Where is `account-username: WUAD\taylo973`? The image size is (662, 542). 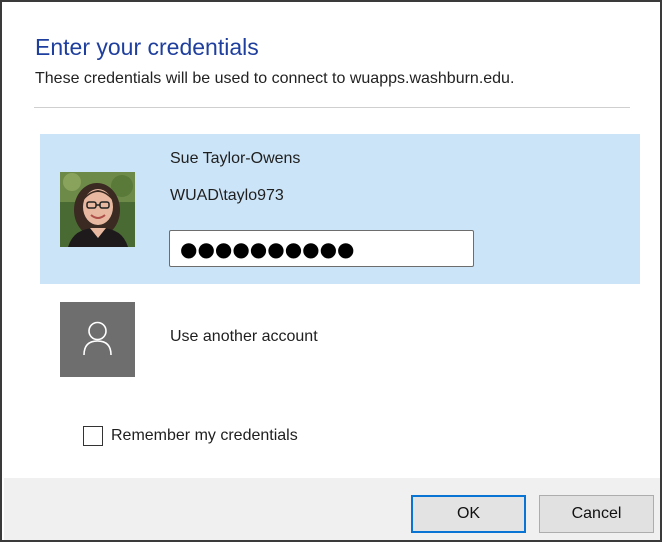 account-username: WUAD\taylo973 is located at coordinates (227, 195).